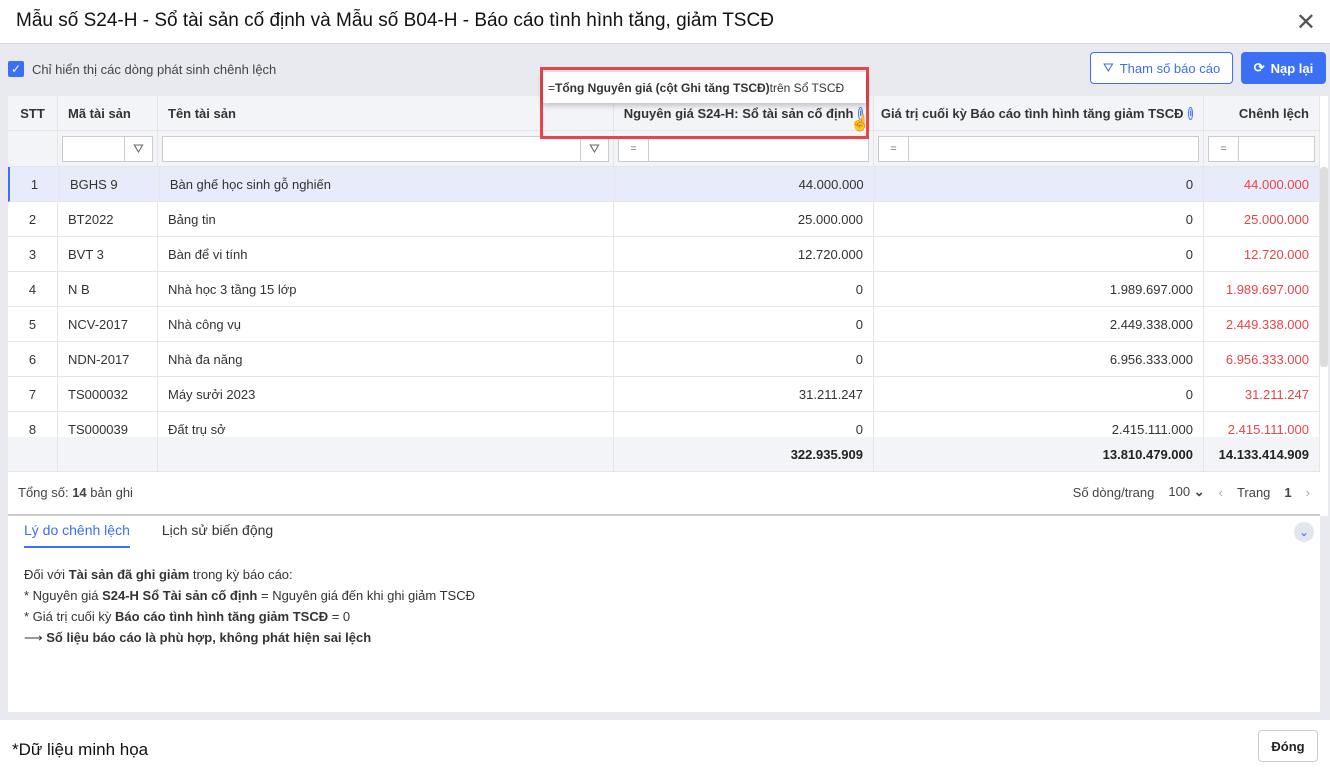  Describe the element at coordinates (107, 148) in the screenshot. I see `filter-code-input: ⛛` at that location.